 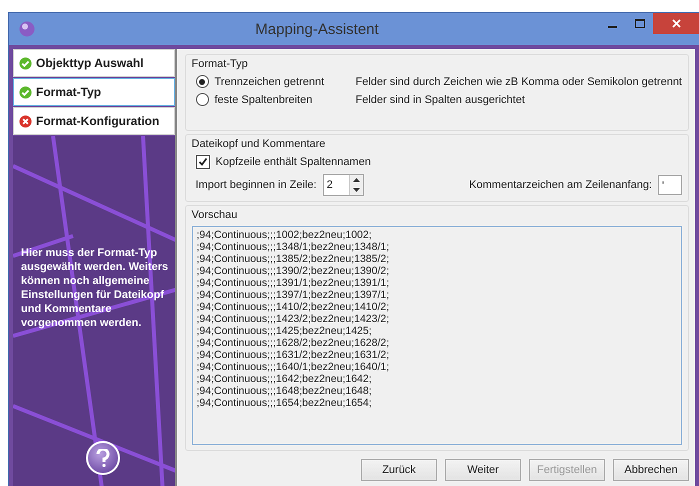 I want to click on dialog-button: Weiter, so click(x=483, y=470).